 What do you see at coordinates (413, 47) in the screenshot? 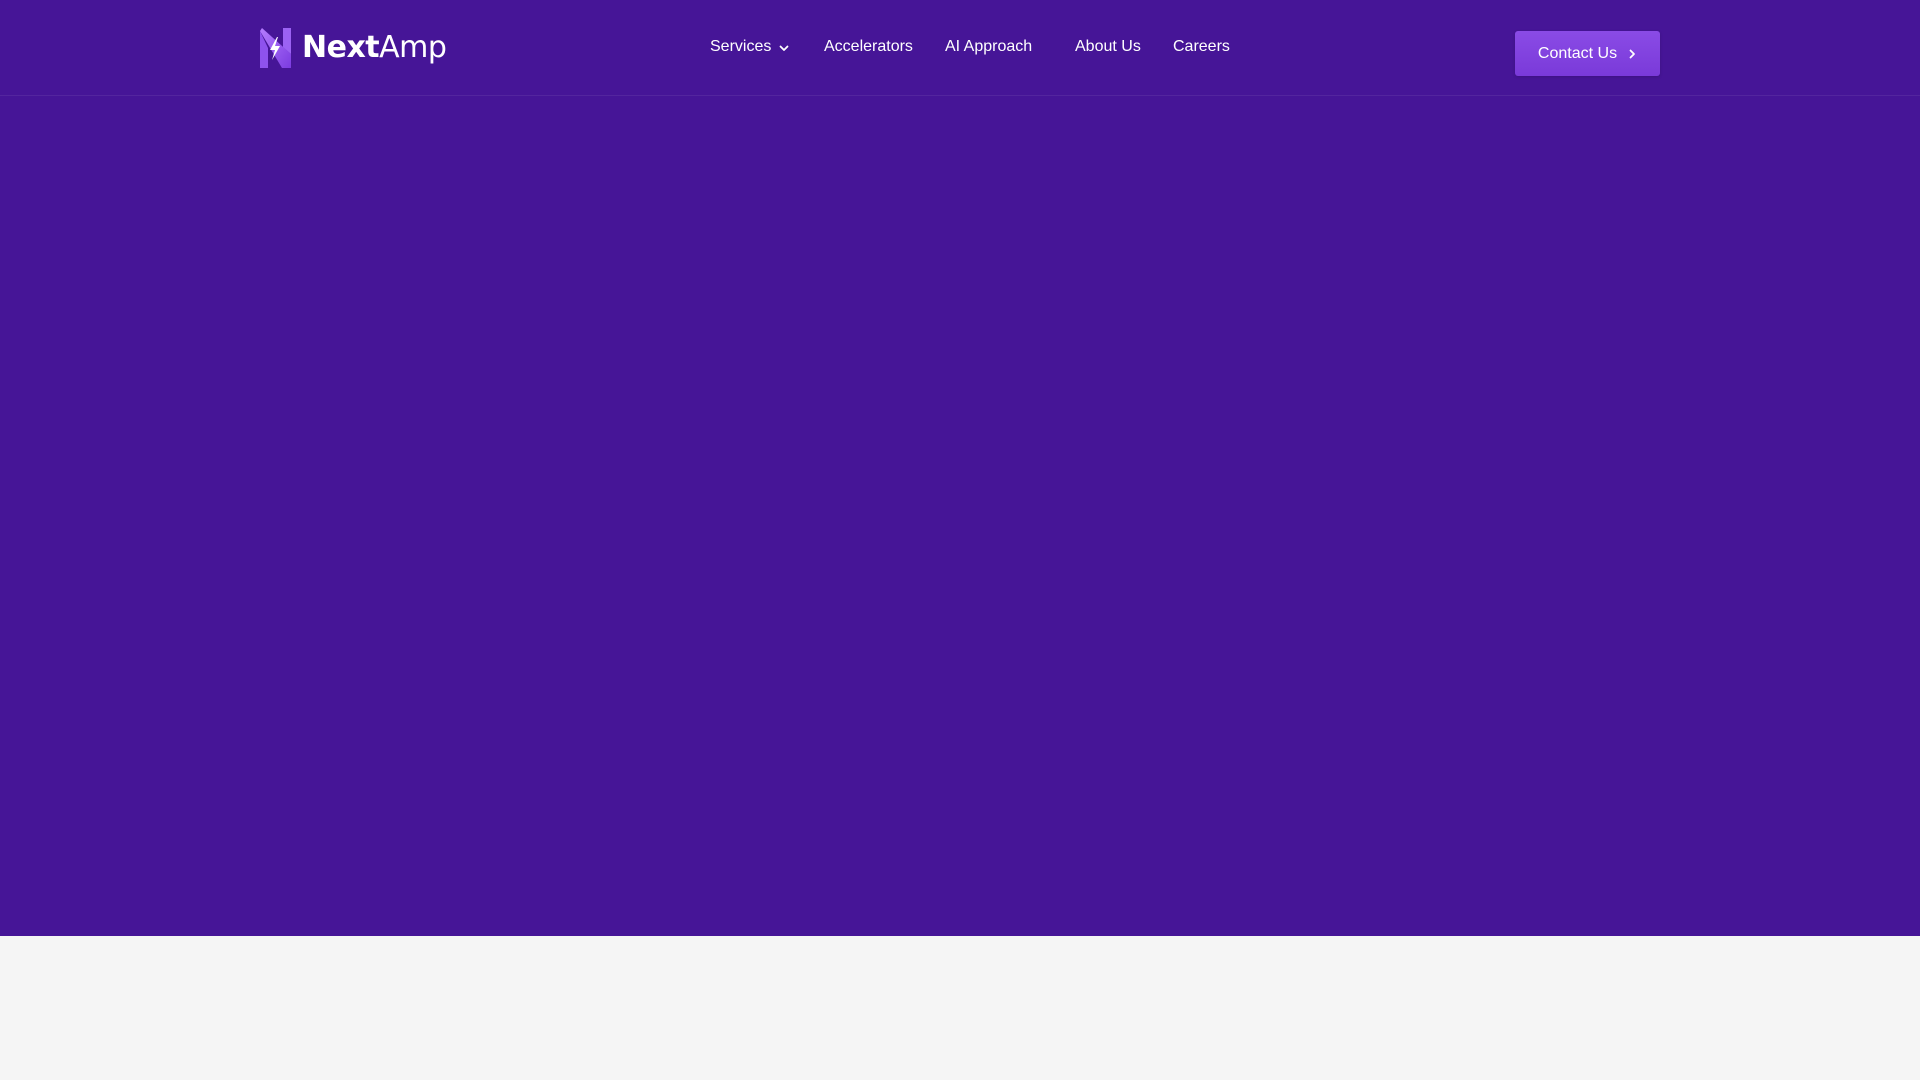
I see `brand-name-light: Amp` at bounding box center [413, 47].